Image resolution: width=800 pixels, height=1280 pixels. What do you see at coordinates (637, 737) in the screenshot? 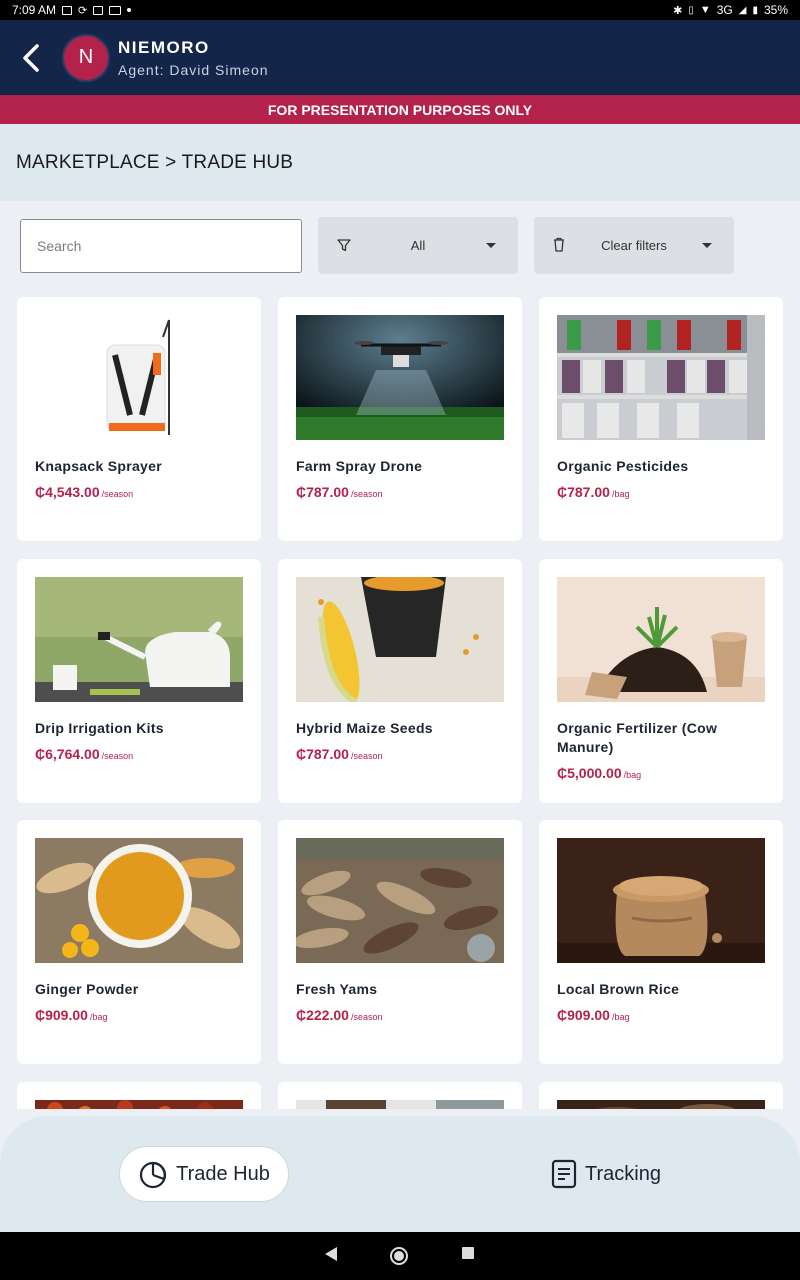
I see `product-name: Organic Fertilizer (Cow Manure)` at bounding box center [637, 737].